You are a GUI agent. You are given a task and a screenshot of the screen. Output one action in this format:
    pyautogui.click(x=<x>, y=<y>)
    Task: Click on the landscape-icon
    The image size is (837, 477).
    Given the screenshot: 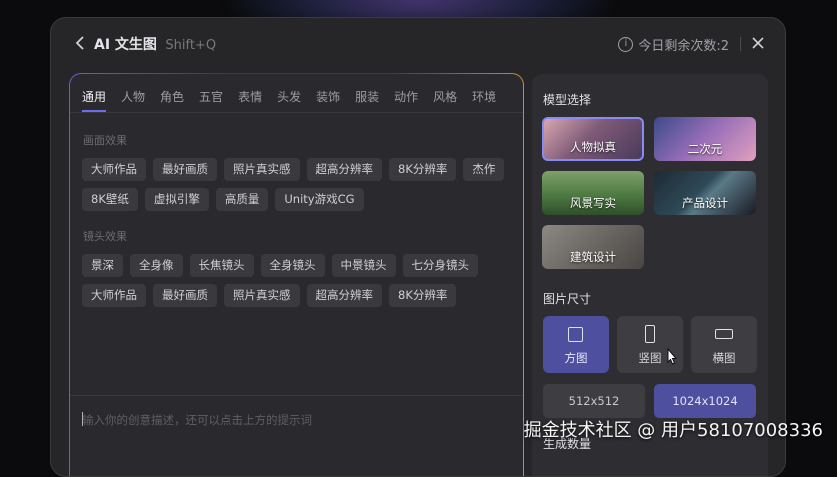 What is the action you would take?
    pyautogui.click(x=724, y=334)
    